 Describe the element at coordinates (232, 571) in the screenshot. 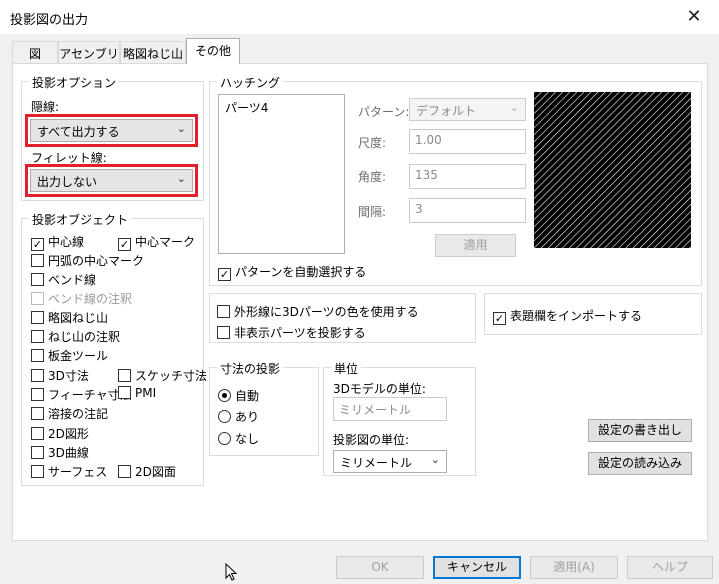

I see `mouse-cursor-icon` at that location.